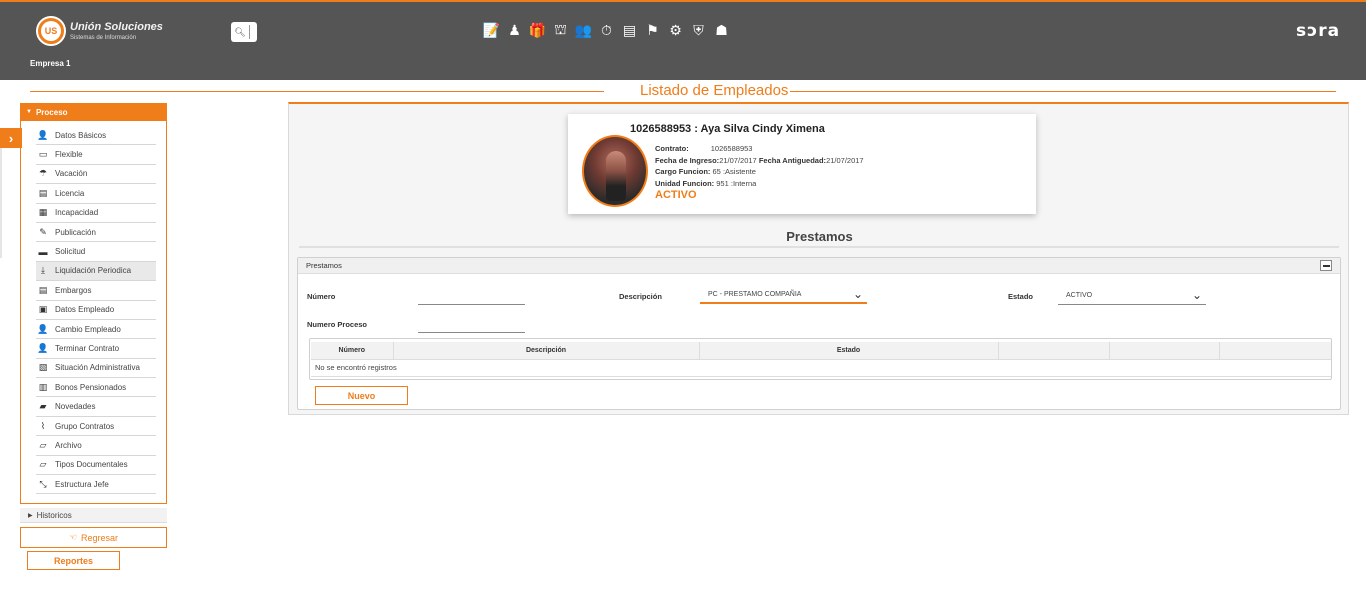  Describe the element at coordinates (73, 560) in the screenshot. I see `reportes-button: Reportes` at that location.